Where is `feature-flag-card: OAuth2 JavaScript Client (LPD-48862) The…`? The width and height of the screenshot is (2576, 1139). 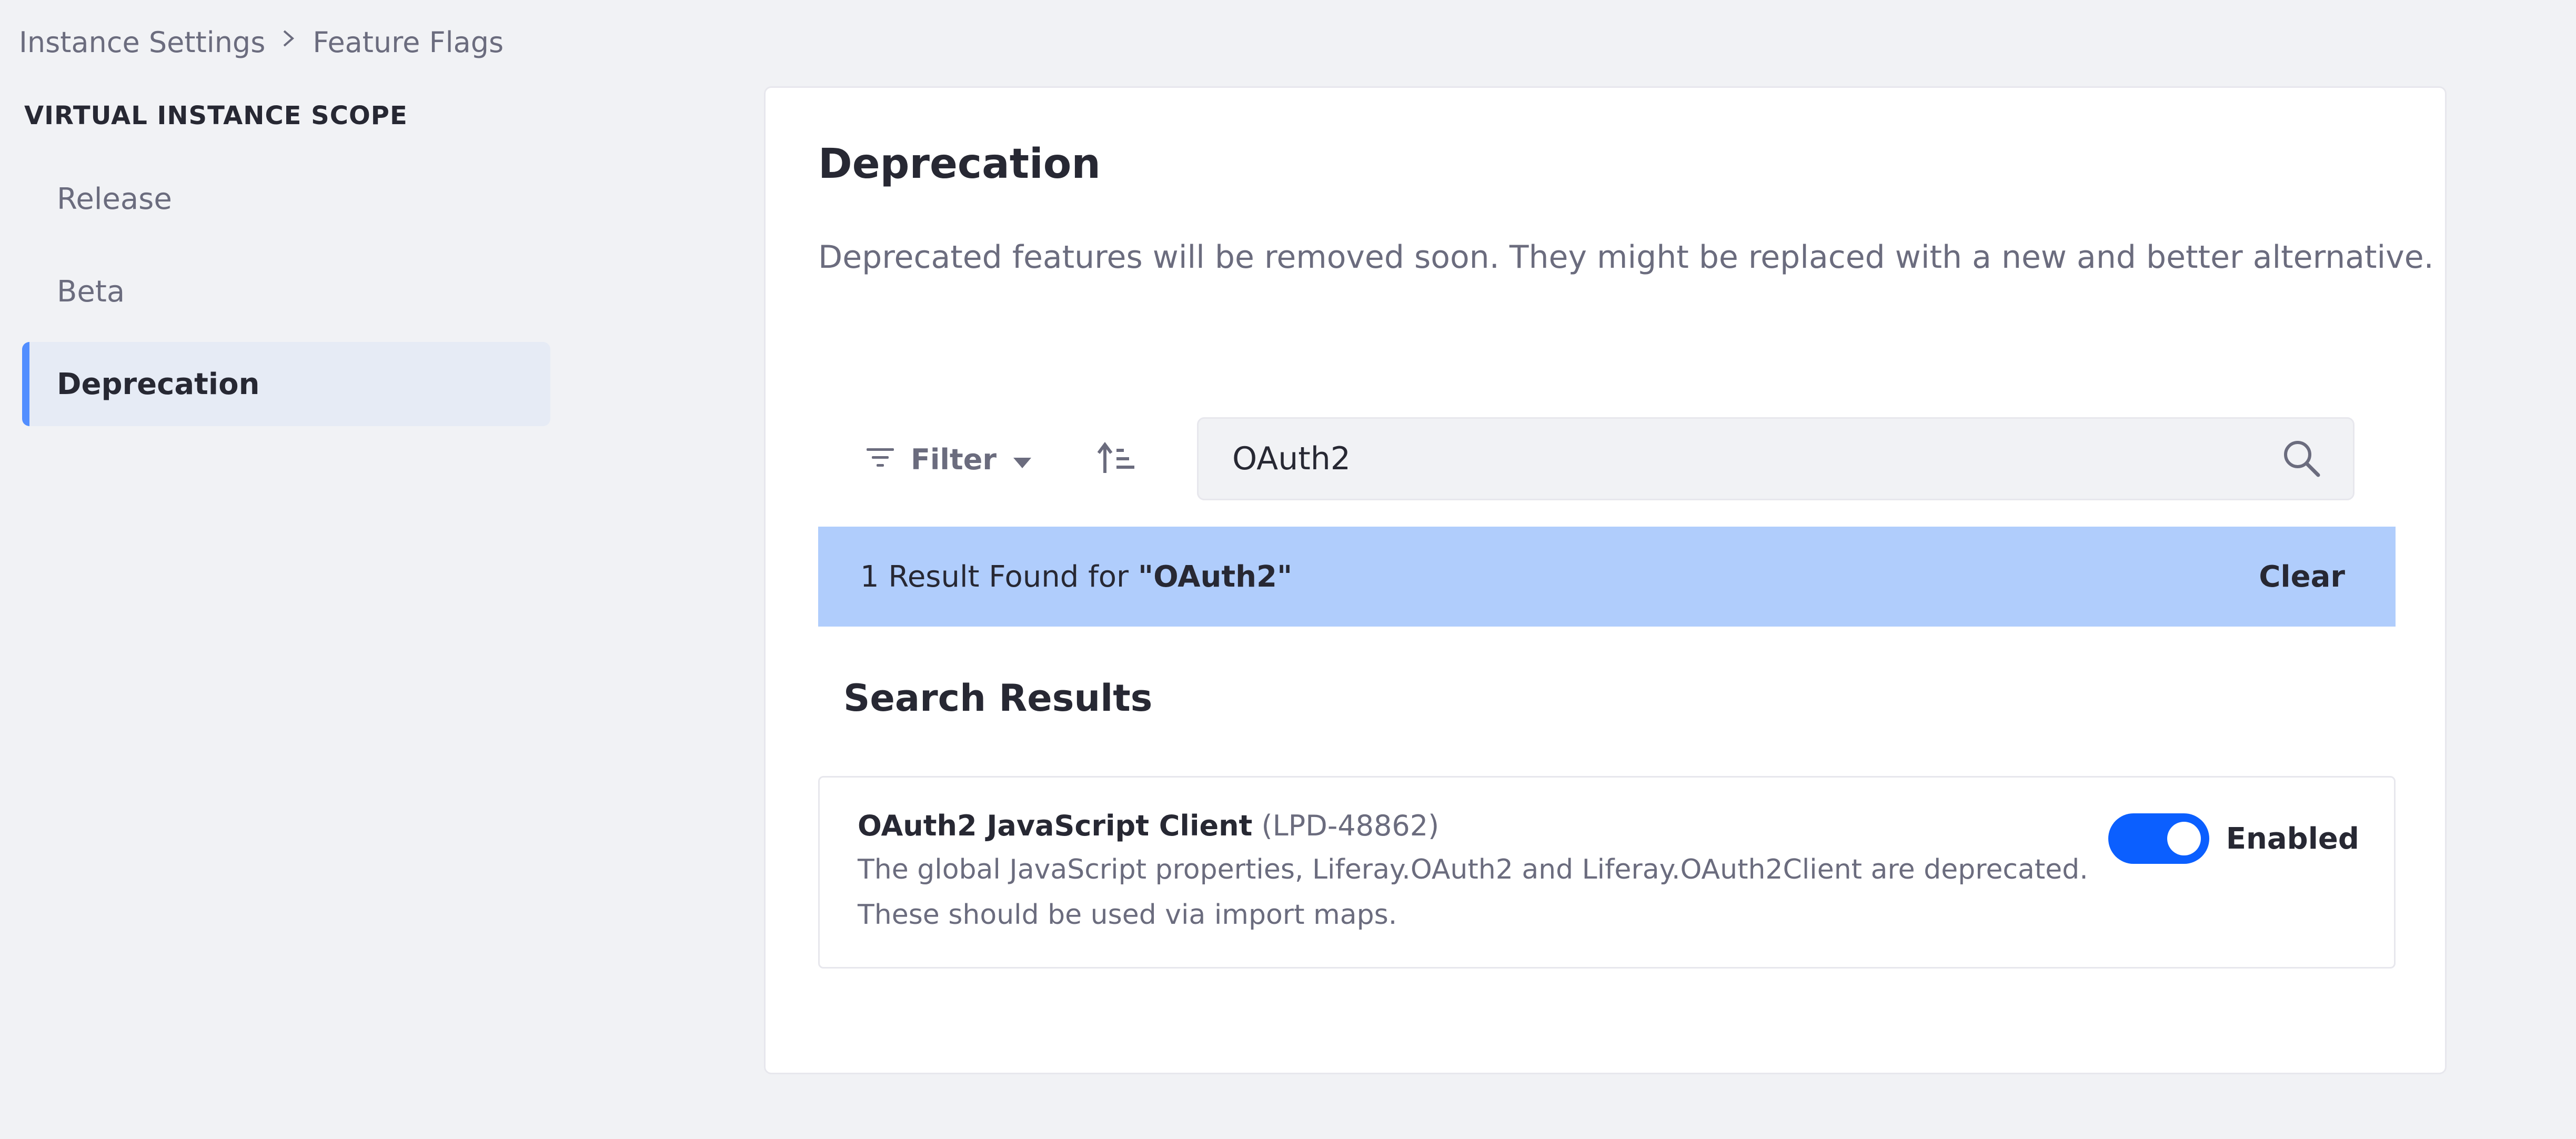
feature-flag-card: OAuth2 JavaScript Client (LPD-48862) The… is located at coordinates (1607, 872).